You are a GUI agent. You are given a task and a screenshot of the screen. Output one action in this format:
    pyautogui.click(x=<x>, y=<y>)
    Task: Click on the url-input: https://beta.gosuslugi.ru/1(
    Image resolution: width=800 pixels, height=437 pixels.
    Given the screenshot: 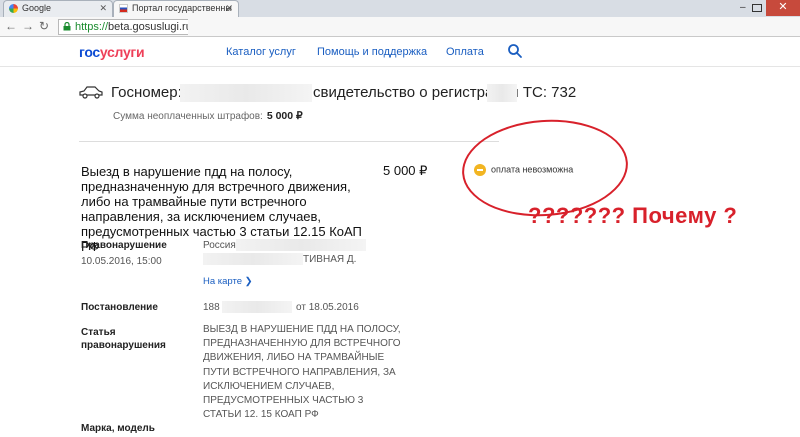 What is the action you would take?
    pyautogui.click(x=123, y=27)
    